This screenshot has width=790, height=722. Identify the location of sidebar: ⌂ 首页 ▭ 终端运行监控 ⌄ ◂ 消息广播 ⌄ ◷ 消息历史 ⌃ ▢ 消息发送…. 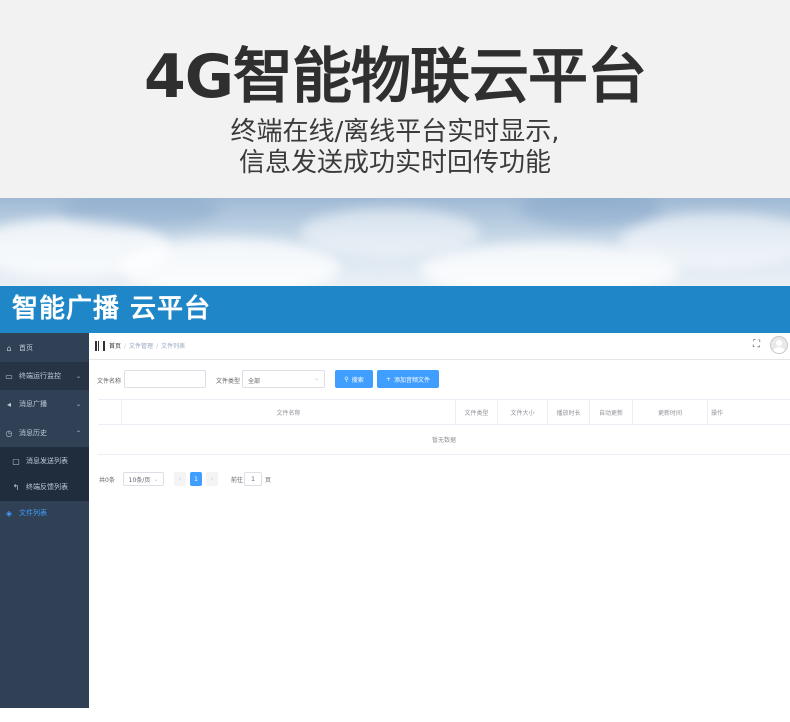
(44, 520).